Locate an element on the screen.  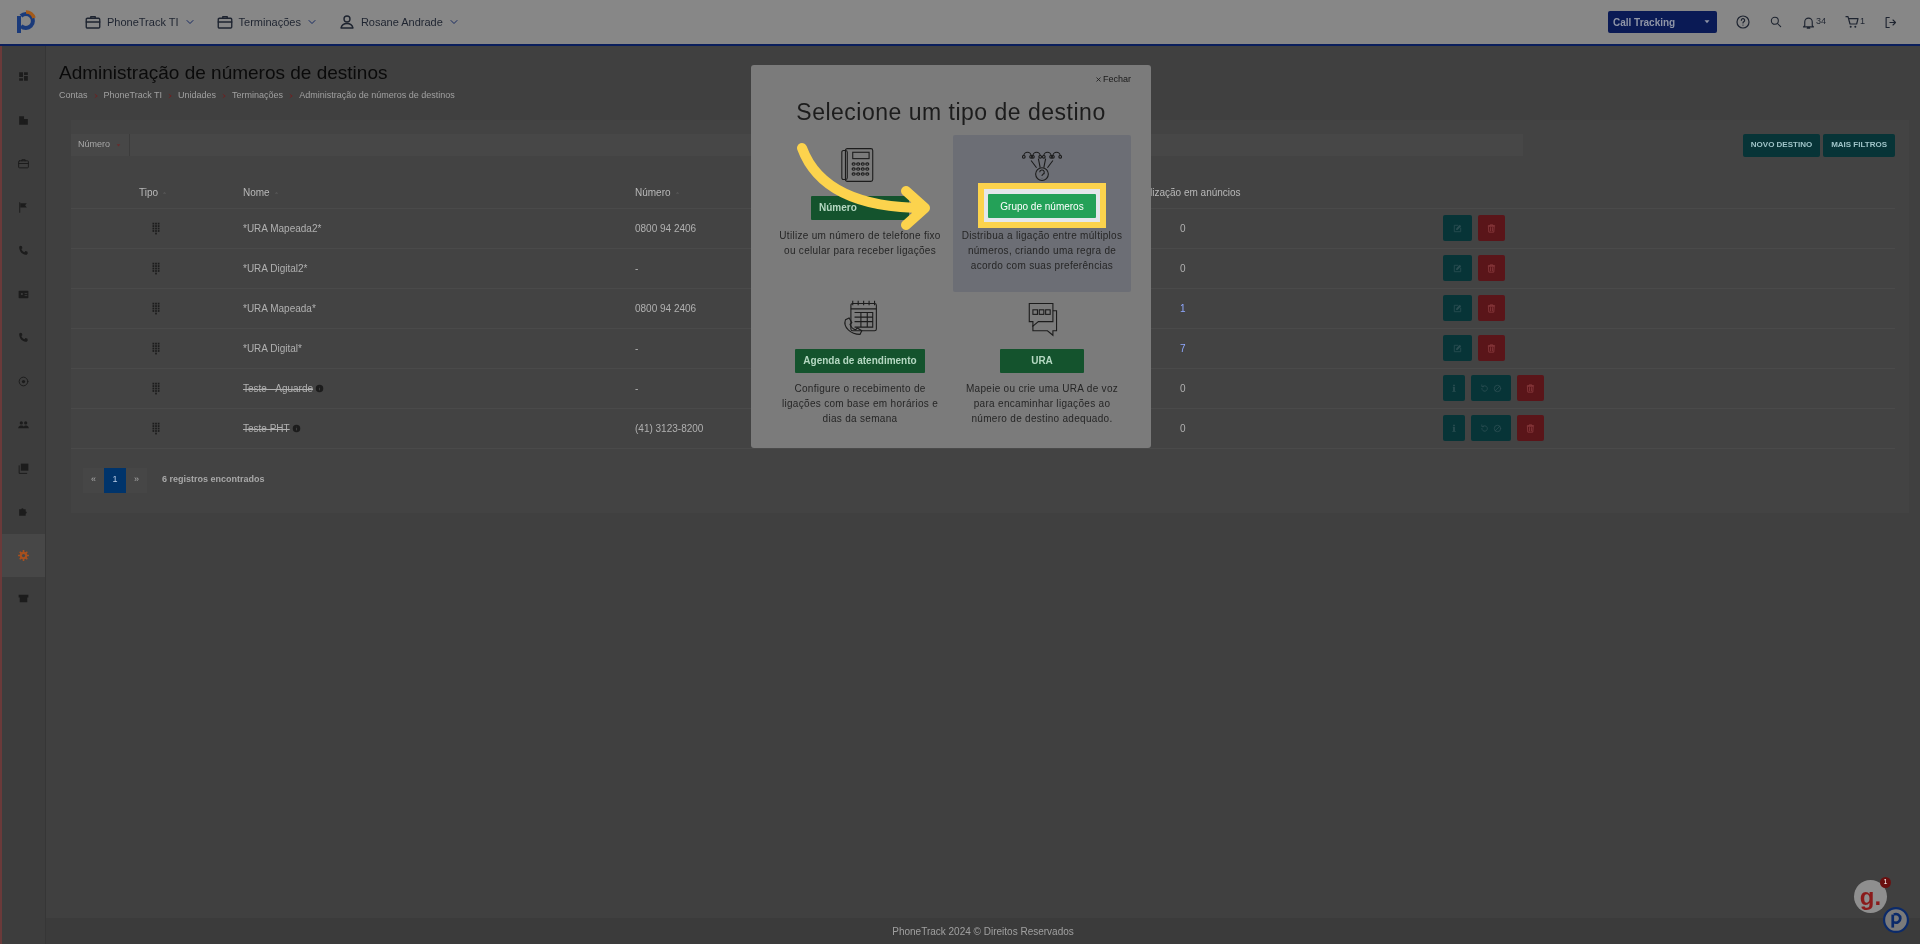
cart-icon is located at coordinates (1852, 22).